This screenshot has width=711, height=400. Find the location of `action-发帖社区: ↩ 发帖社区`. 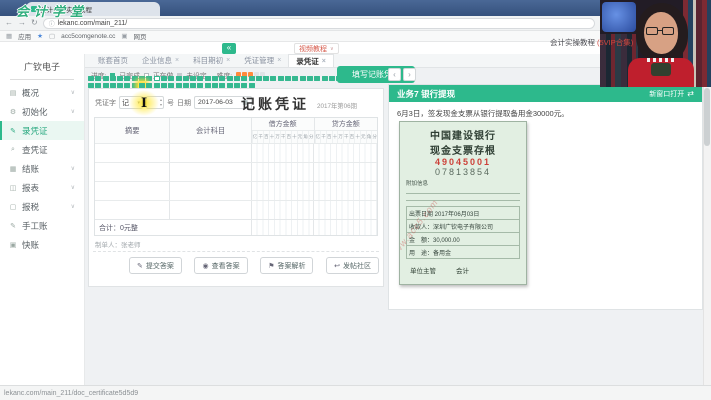

action-发帖社区: ↩ 发帖社区 is located at coordinates (352, 265).